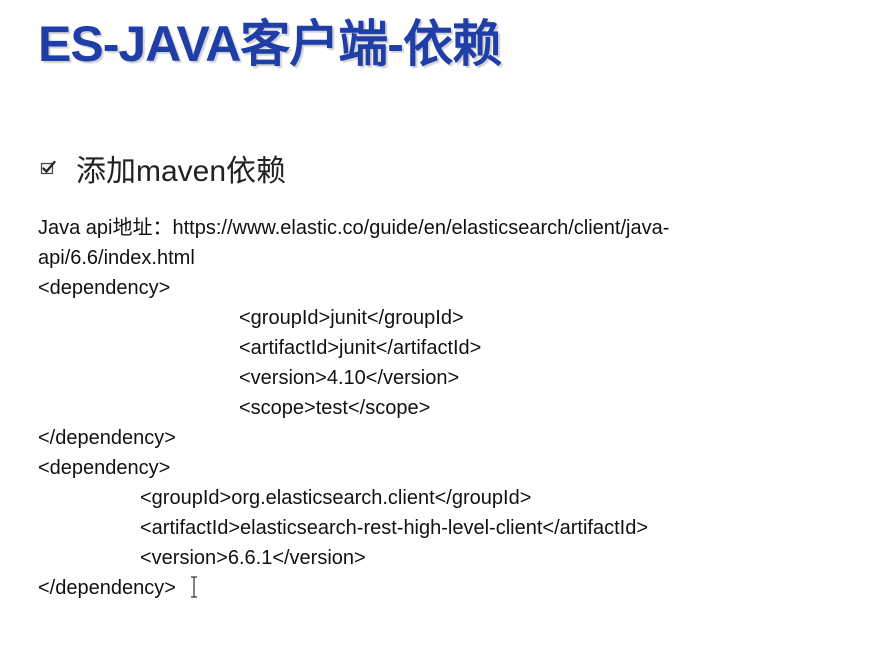 This screenshot has height=649, width=888. I want to click on checkbox-checked-icon, so click(48, 168).